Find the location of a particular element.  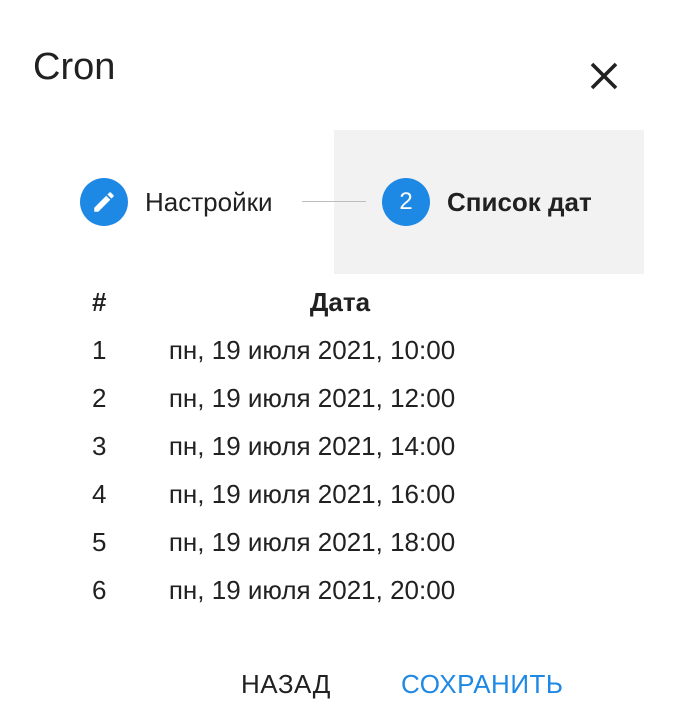

step-settings: Настройки is located at coordinates (176, 202).